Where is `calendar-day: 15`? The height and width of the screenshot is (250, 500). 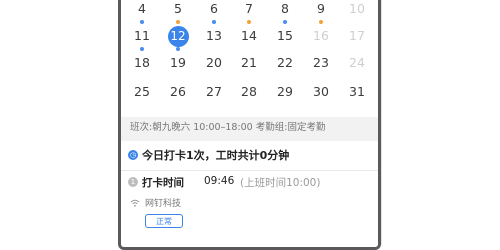
calendar-day: 15 is located at coordinates (285, 36).